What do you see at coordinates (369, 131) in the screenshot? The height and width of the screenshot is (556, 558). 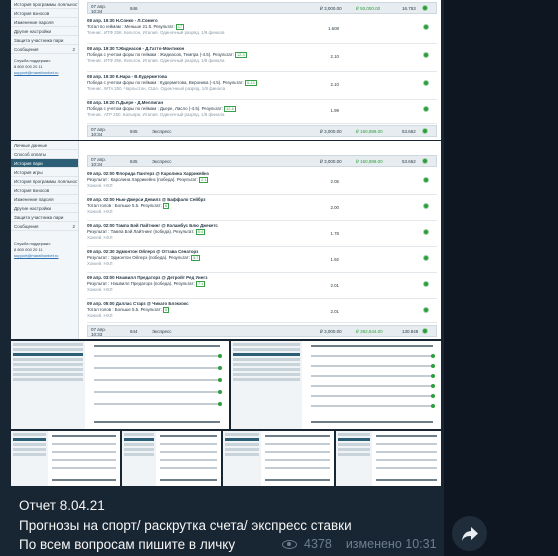 I see `bet-payout: ₽ 160,988.00` at bounding box center [369, 131].